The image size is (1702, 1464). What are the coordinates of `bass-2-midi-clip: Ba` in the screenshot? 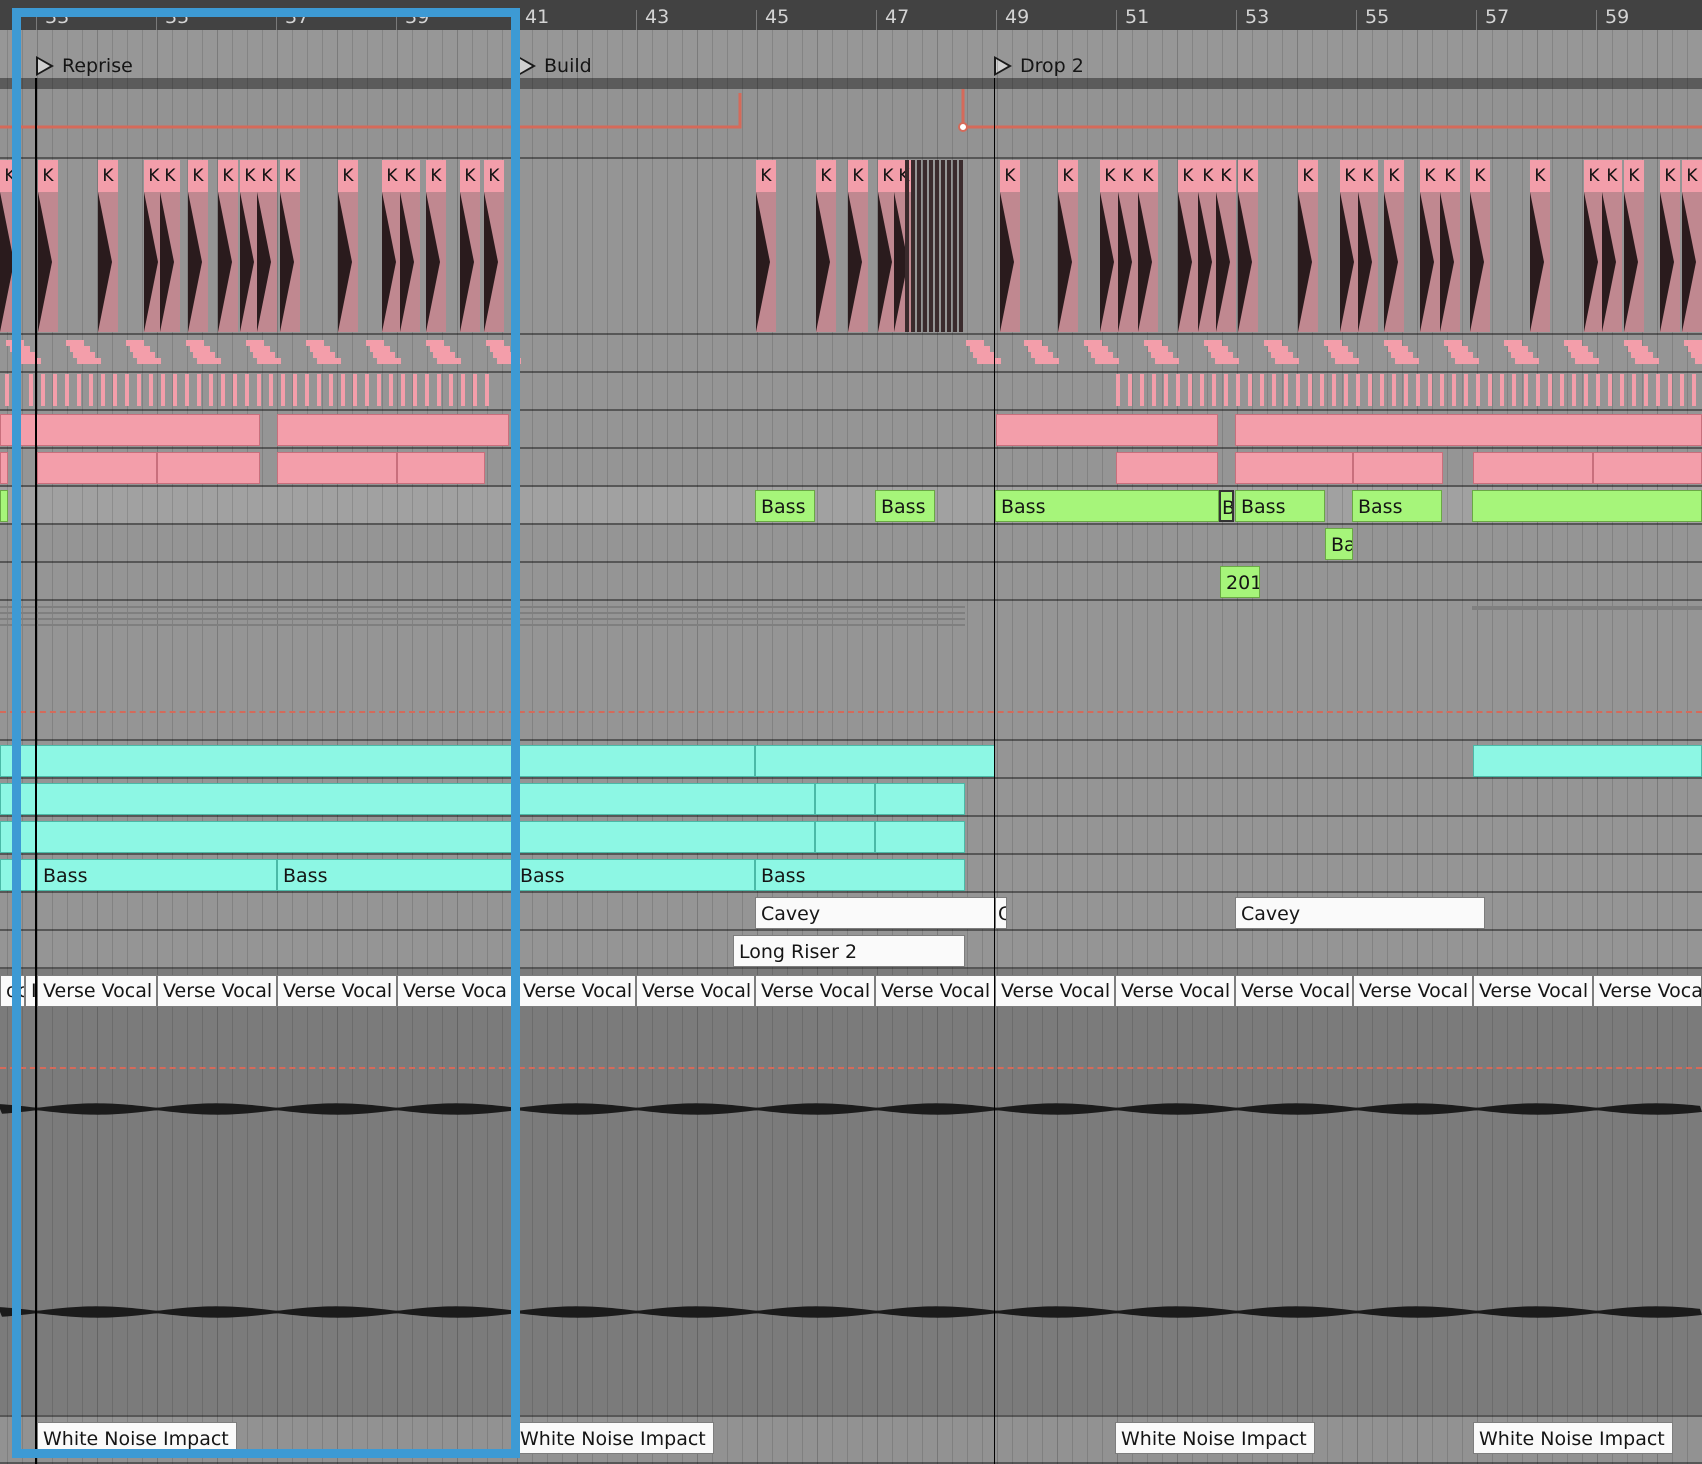 It's located at (1339, 544).